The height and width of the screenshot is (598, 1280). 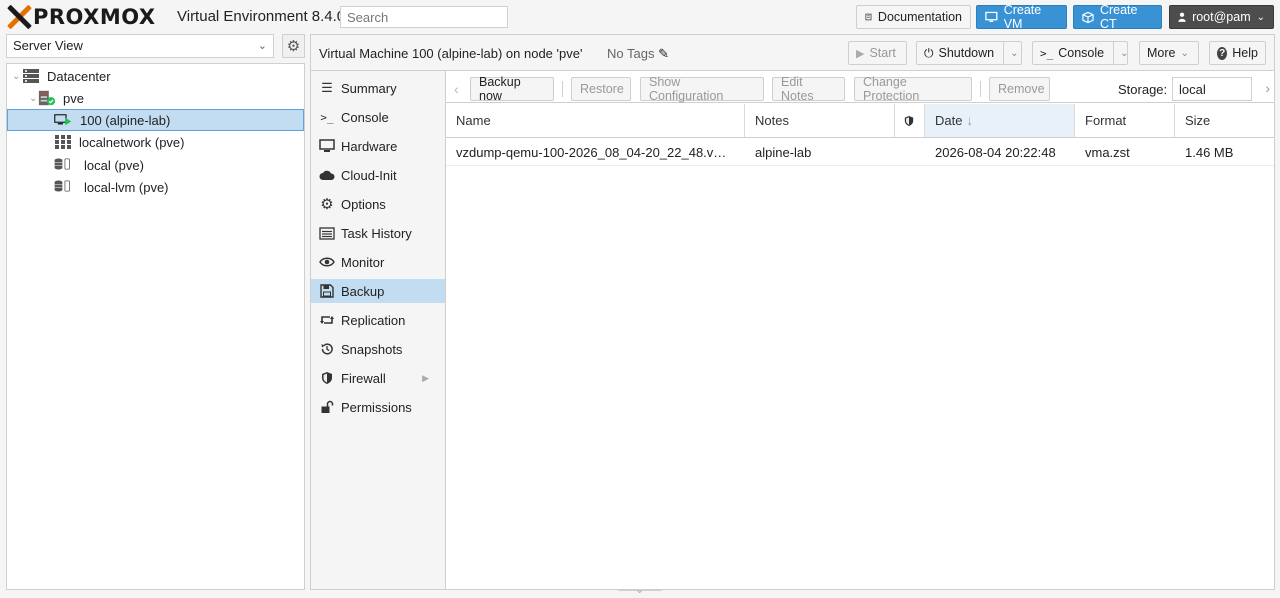 What do you see at coordinates (425, 378) in the screenshot?
I see `expand-arrow-icon: ▶` at bounding box center [425, 378].